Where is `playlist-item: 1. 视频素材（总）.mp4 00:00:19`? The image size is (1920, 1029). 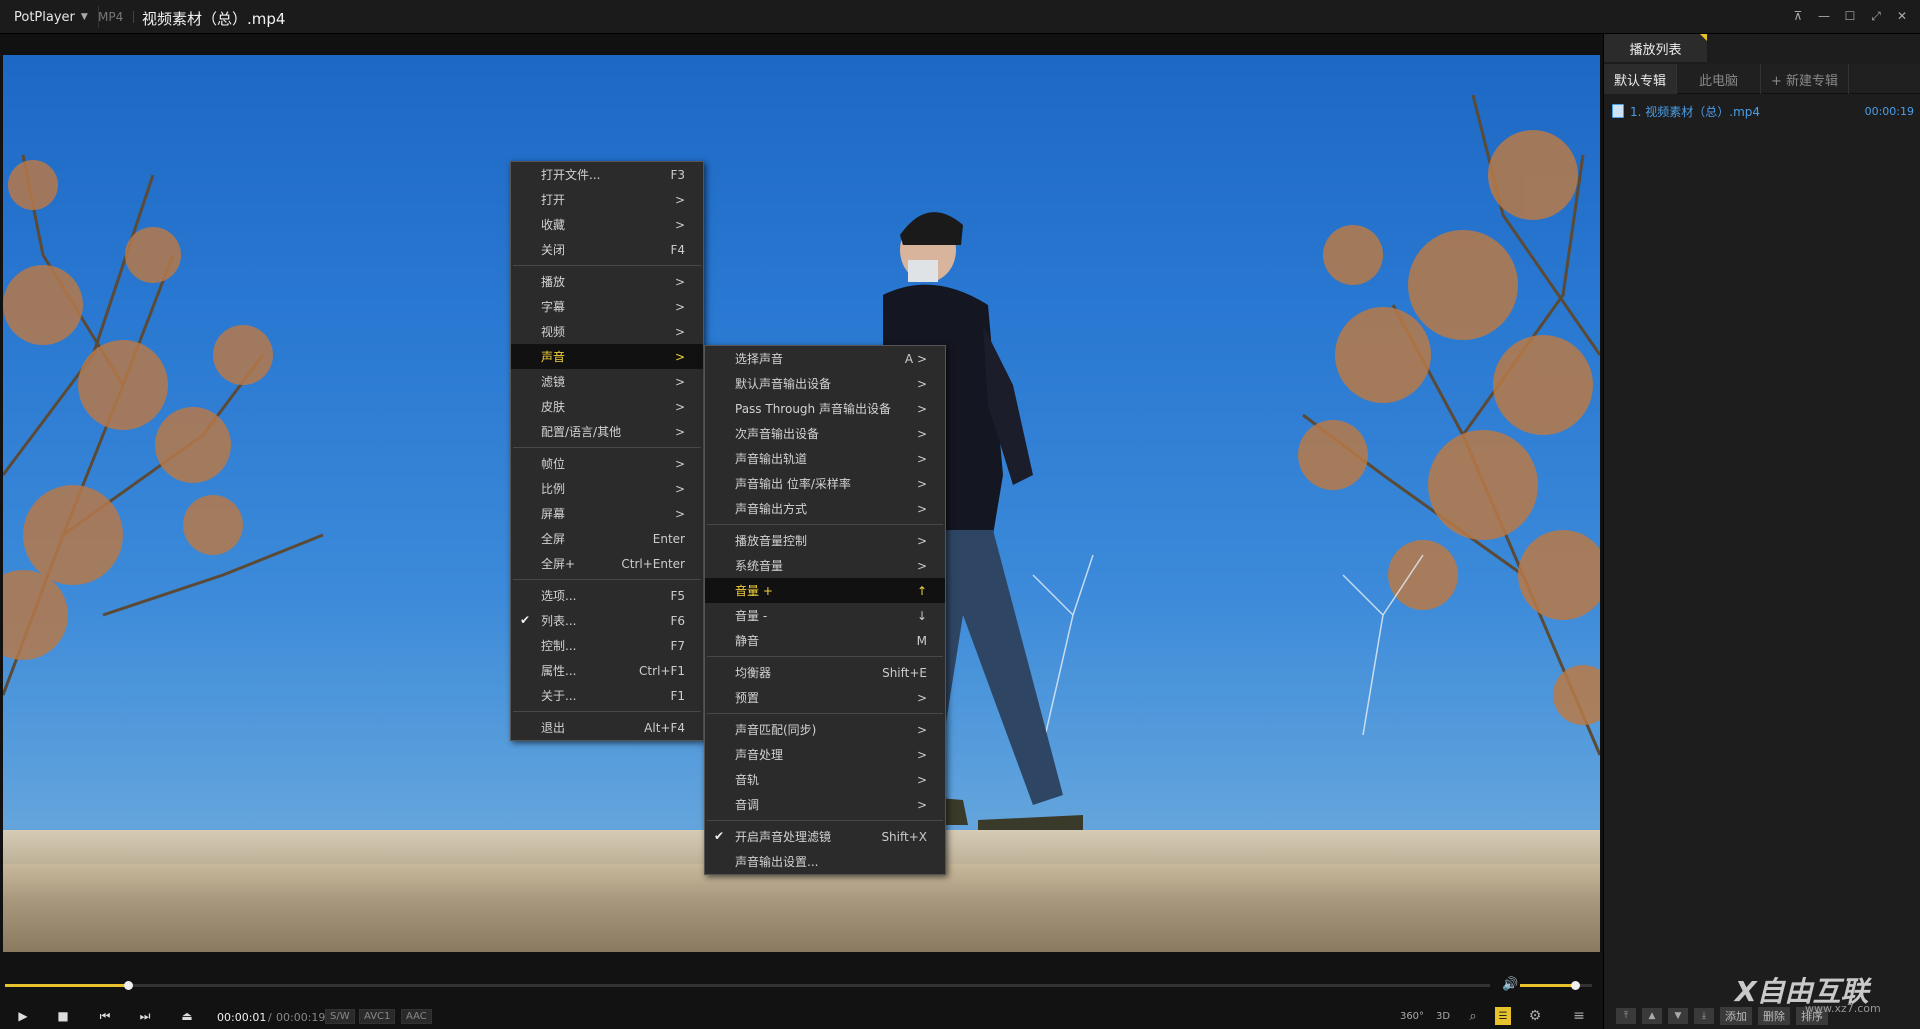
playlist-item: 1. 视频素材（总）.mp4 00:00:19 is located at coordinates (1763, 111).